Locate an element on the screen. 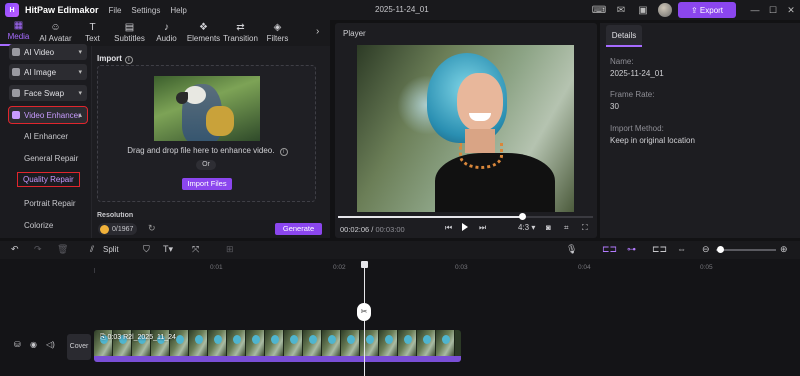 The image size is (800, 376). tick-label: 0:04 is located at coordinates (584, 267).